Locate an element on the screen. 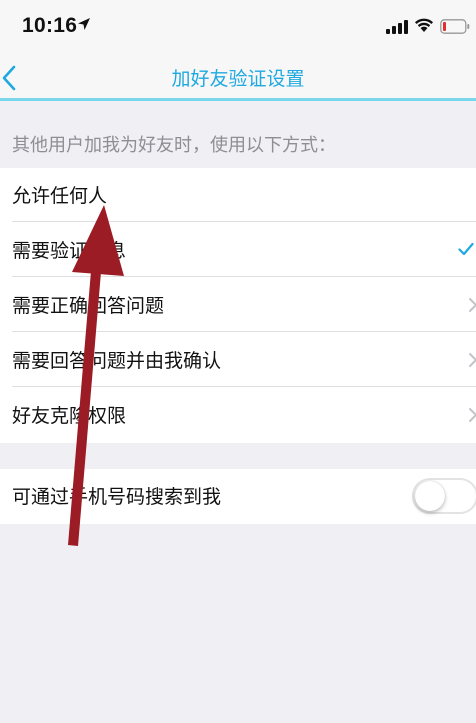  status-time: 10:16 is located at coordinates (50, 25).